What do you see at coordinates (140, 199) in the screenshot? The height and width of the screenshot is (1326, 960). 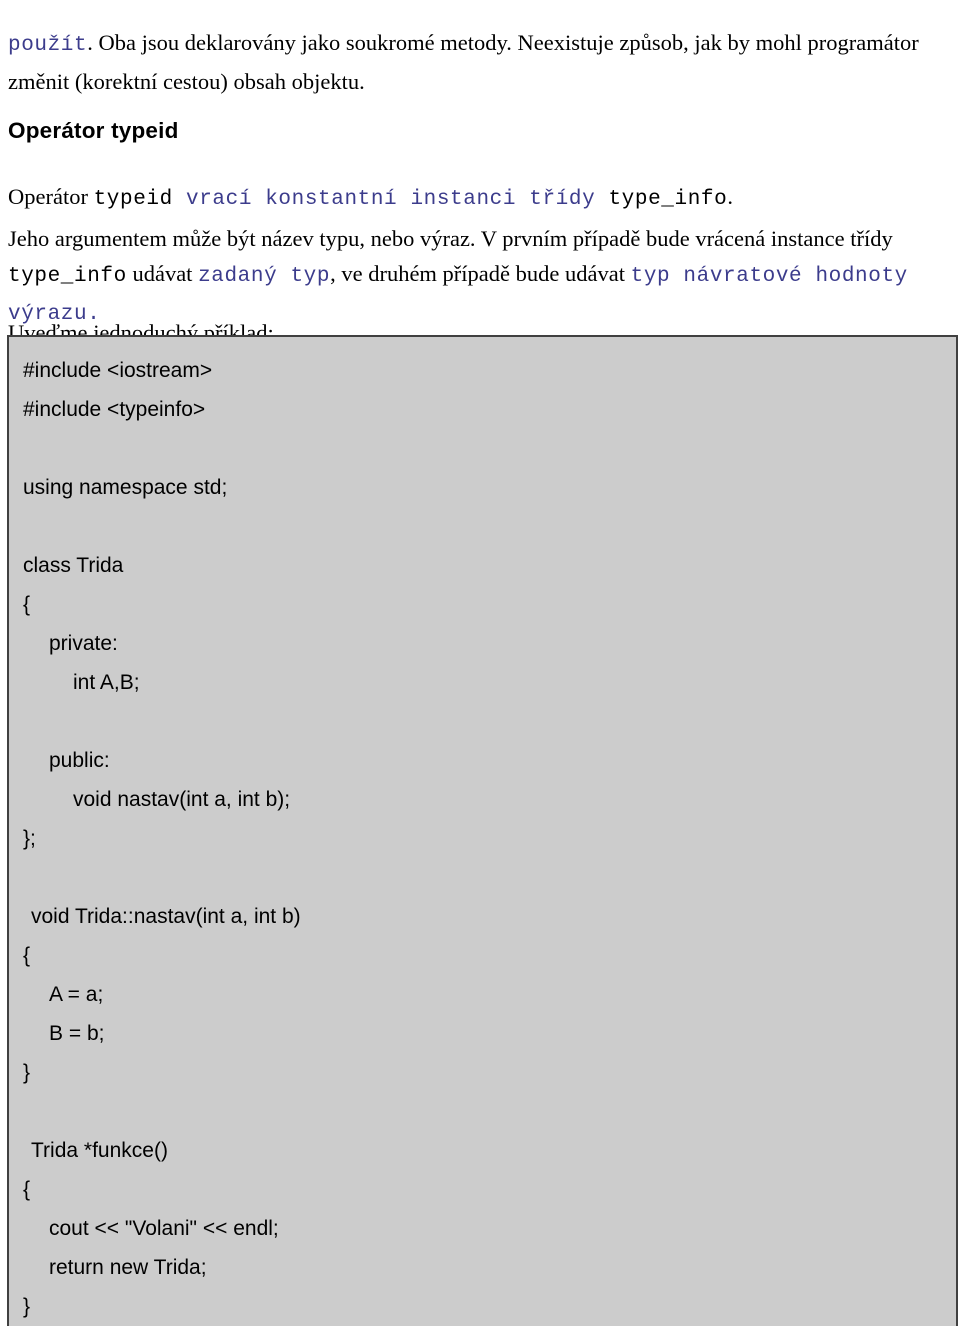 I see `inline-code-typeid: typeid` at bounding box center [140, 199].